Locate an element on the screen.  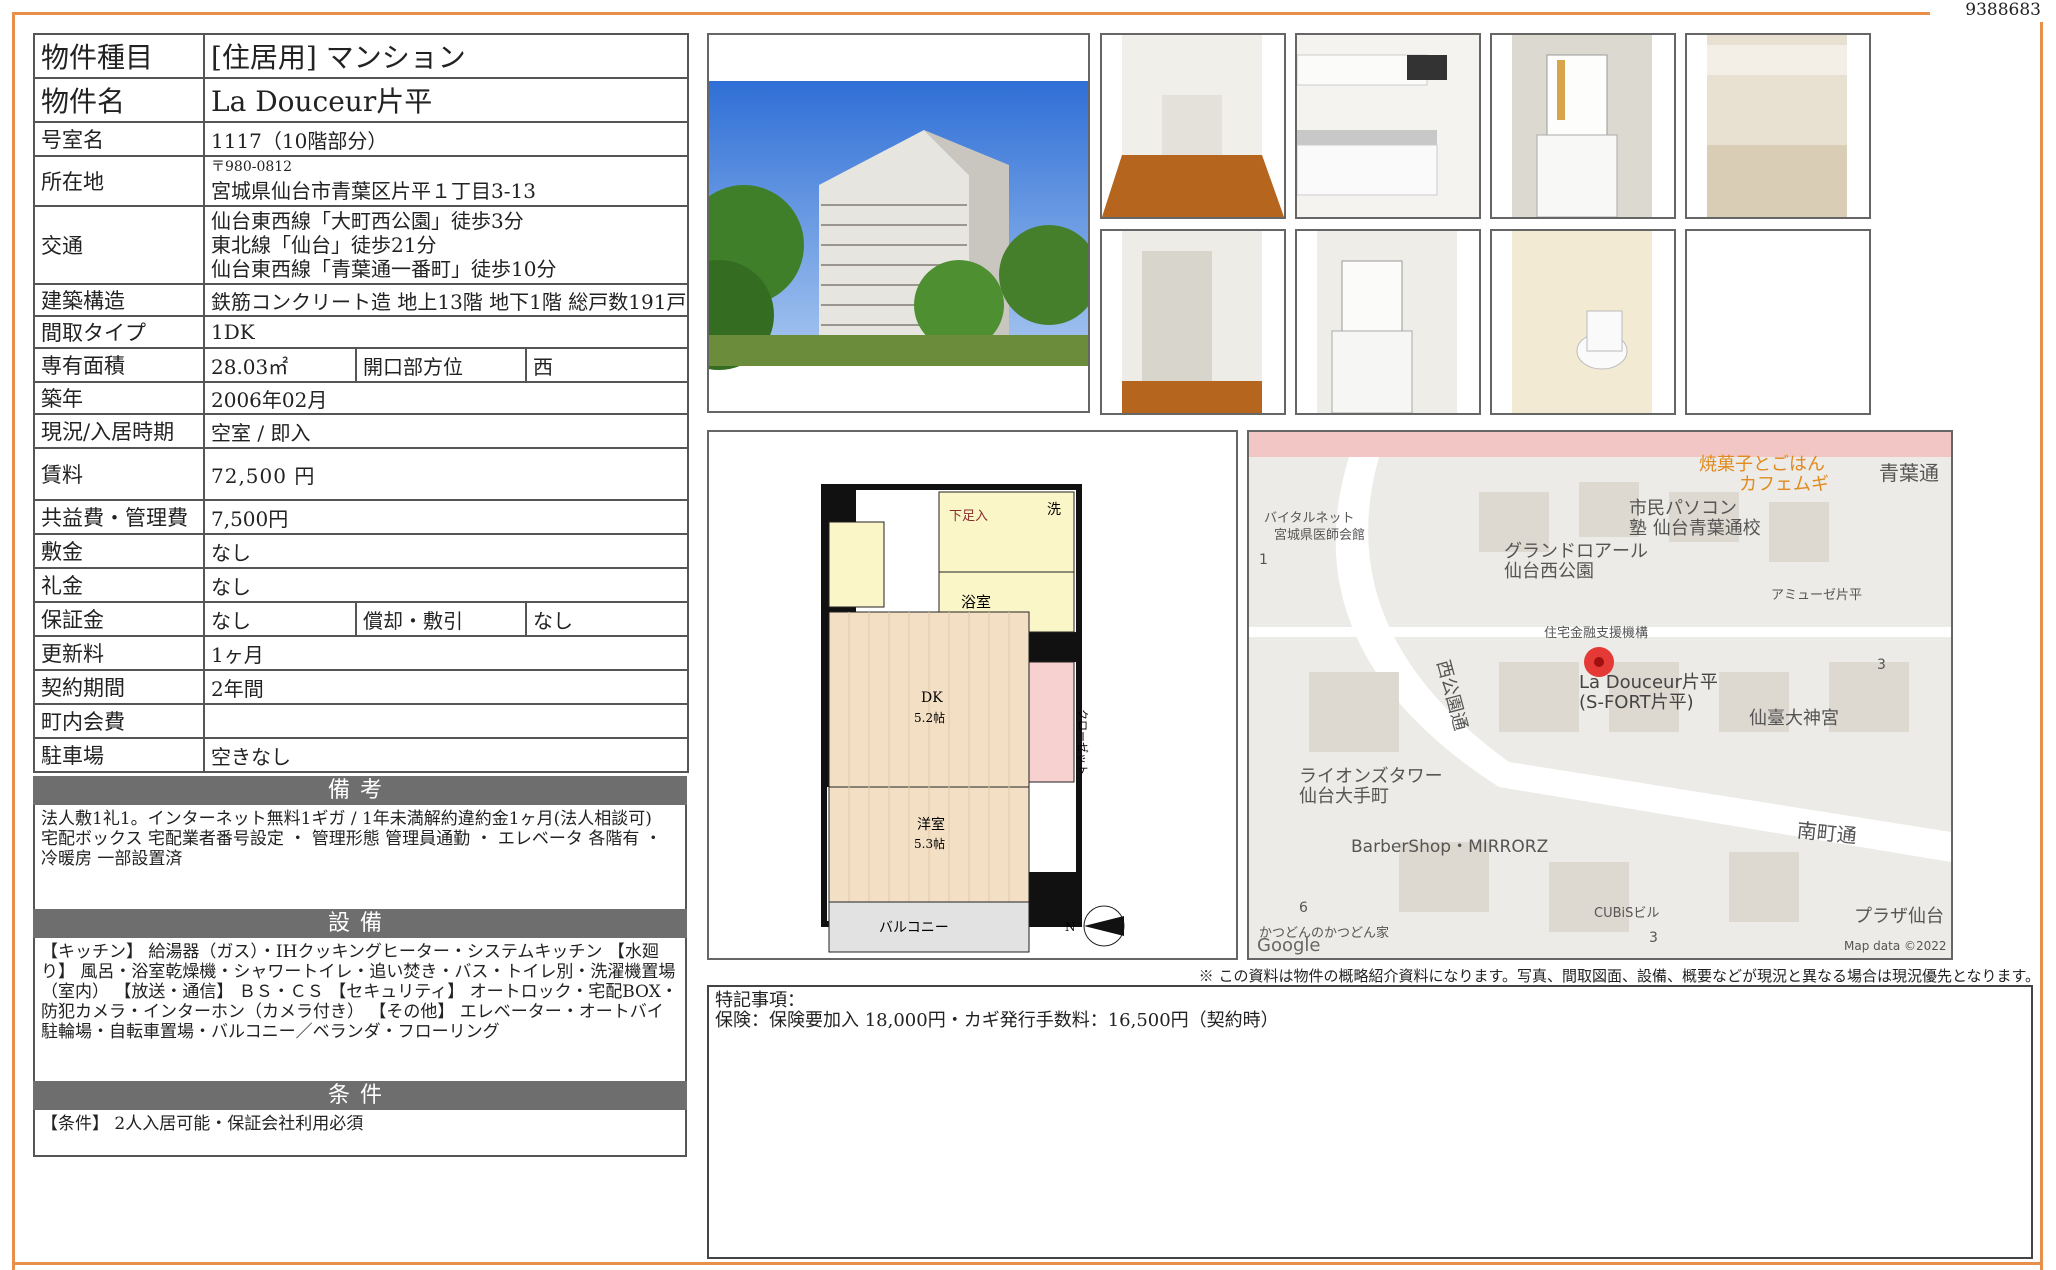
address-cell: 〒980-0812 宮城県仙台市青葉区片平１丁目3-13 is located at coordinates (446, 181).